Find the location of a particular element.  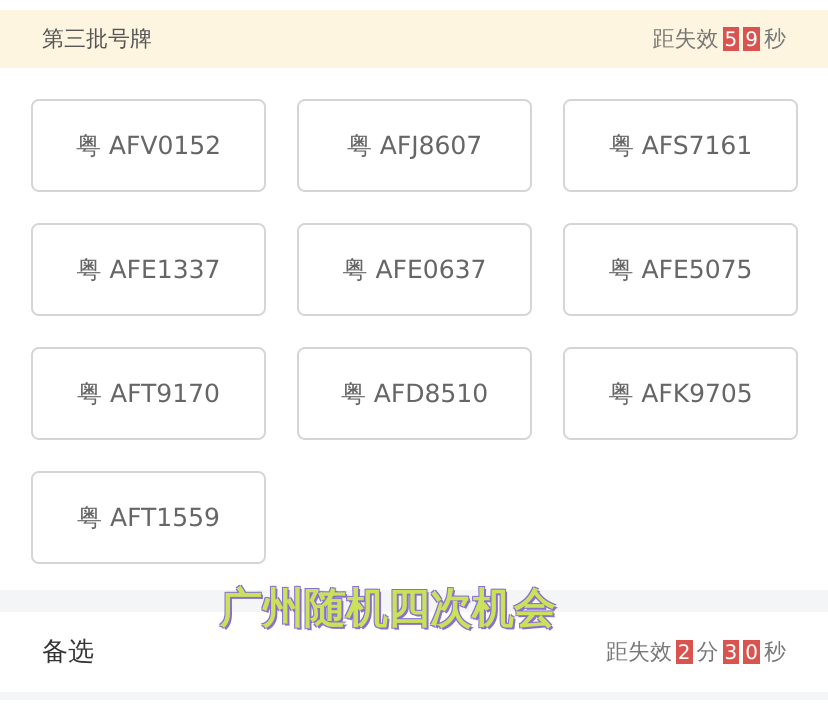

plate-option: 粤 AFS7161 is located at coordinates (680, 145).